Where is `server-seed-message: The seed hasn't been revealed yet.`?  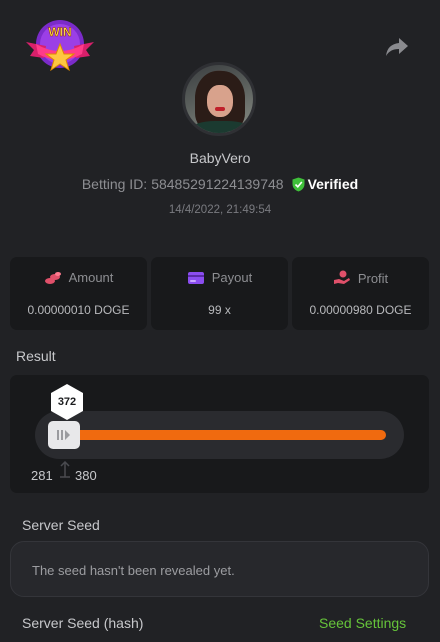 server-seed-message: The seed hasn't been revealed yet. is located at coordinates (133, 570).